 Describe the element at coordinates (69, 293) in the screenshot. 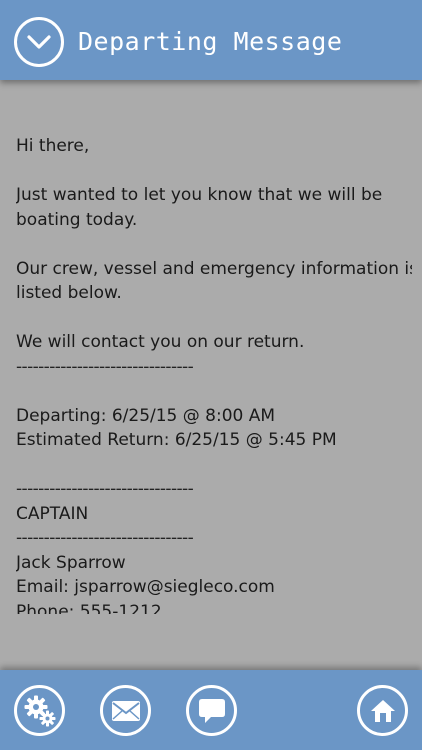

I see `info-text-line-2: listed below.` at that location.